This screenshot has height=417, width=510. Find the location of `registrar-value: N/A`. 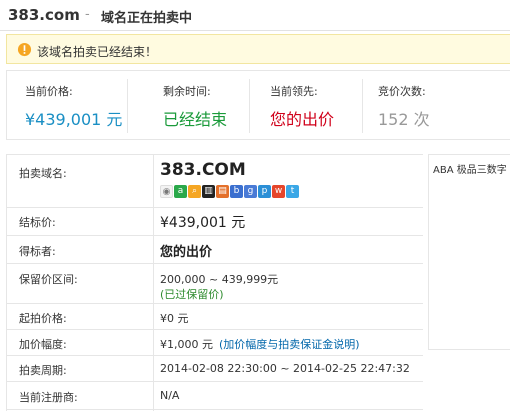

registrar-value: N/A is located at coordinates (170, 395).